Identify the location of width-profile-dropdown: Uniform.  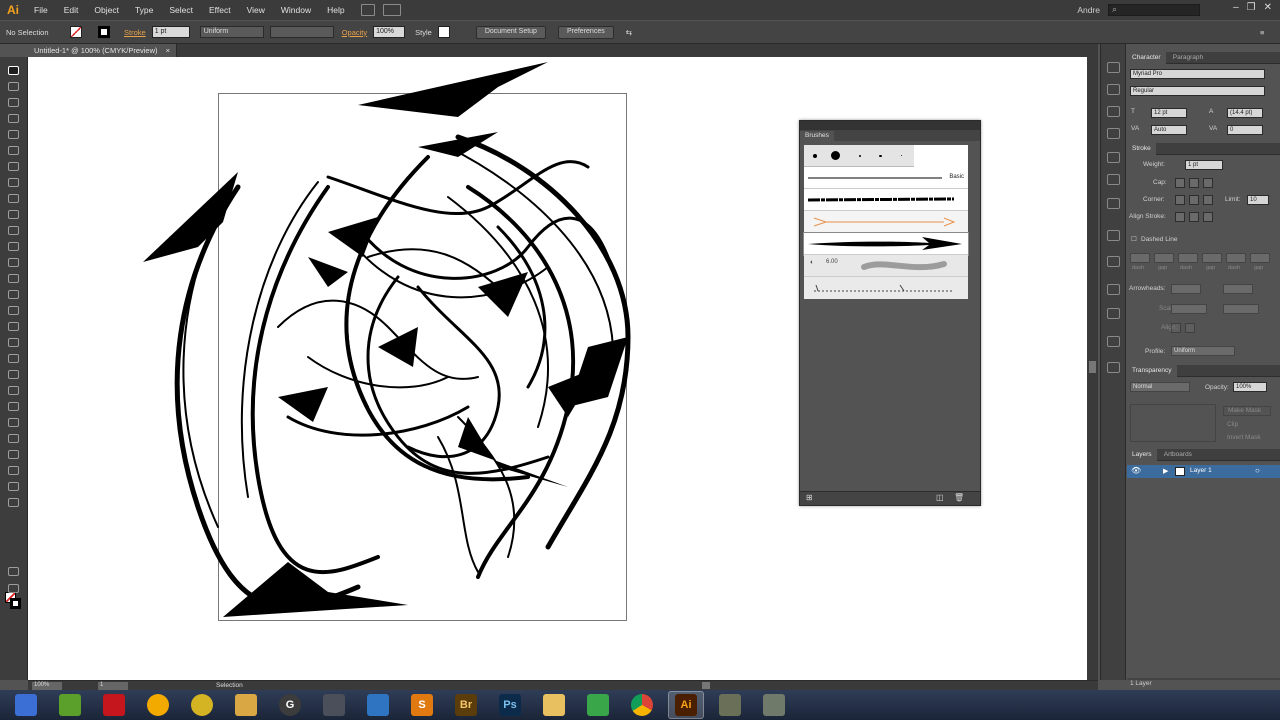
(1203, 351).